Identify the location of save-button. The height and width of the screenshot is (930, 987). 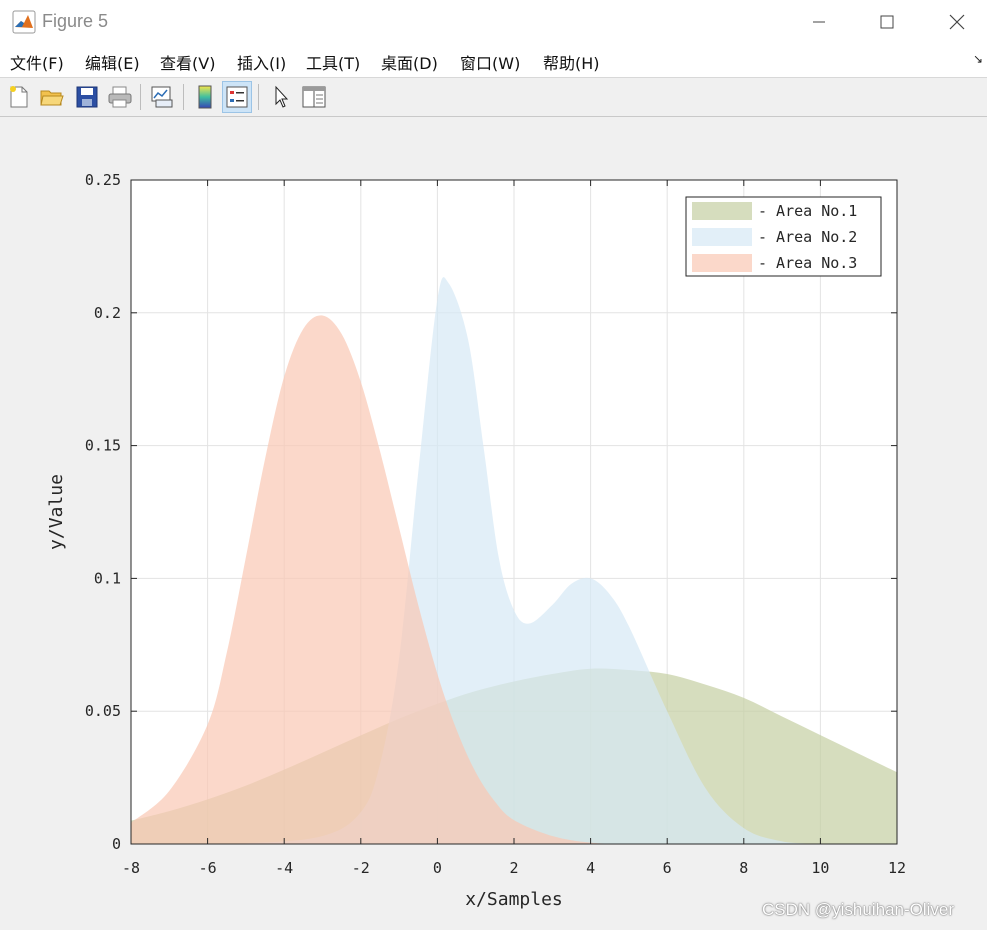
(87, 97).